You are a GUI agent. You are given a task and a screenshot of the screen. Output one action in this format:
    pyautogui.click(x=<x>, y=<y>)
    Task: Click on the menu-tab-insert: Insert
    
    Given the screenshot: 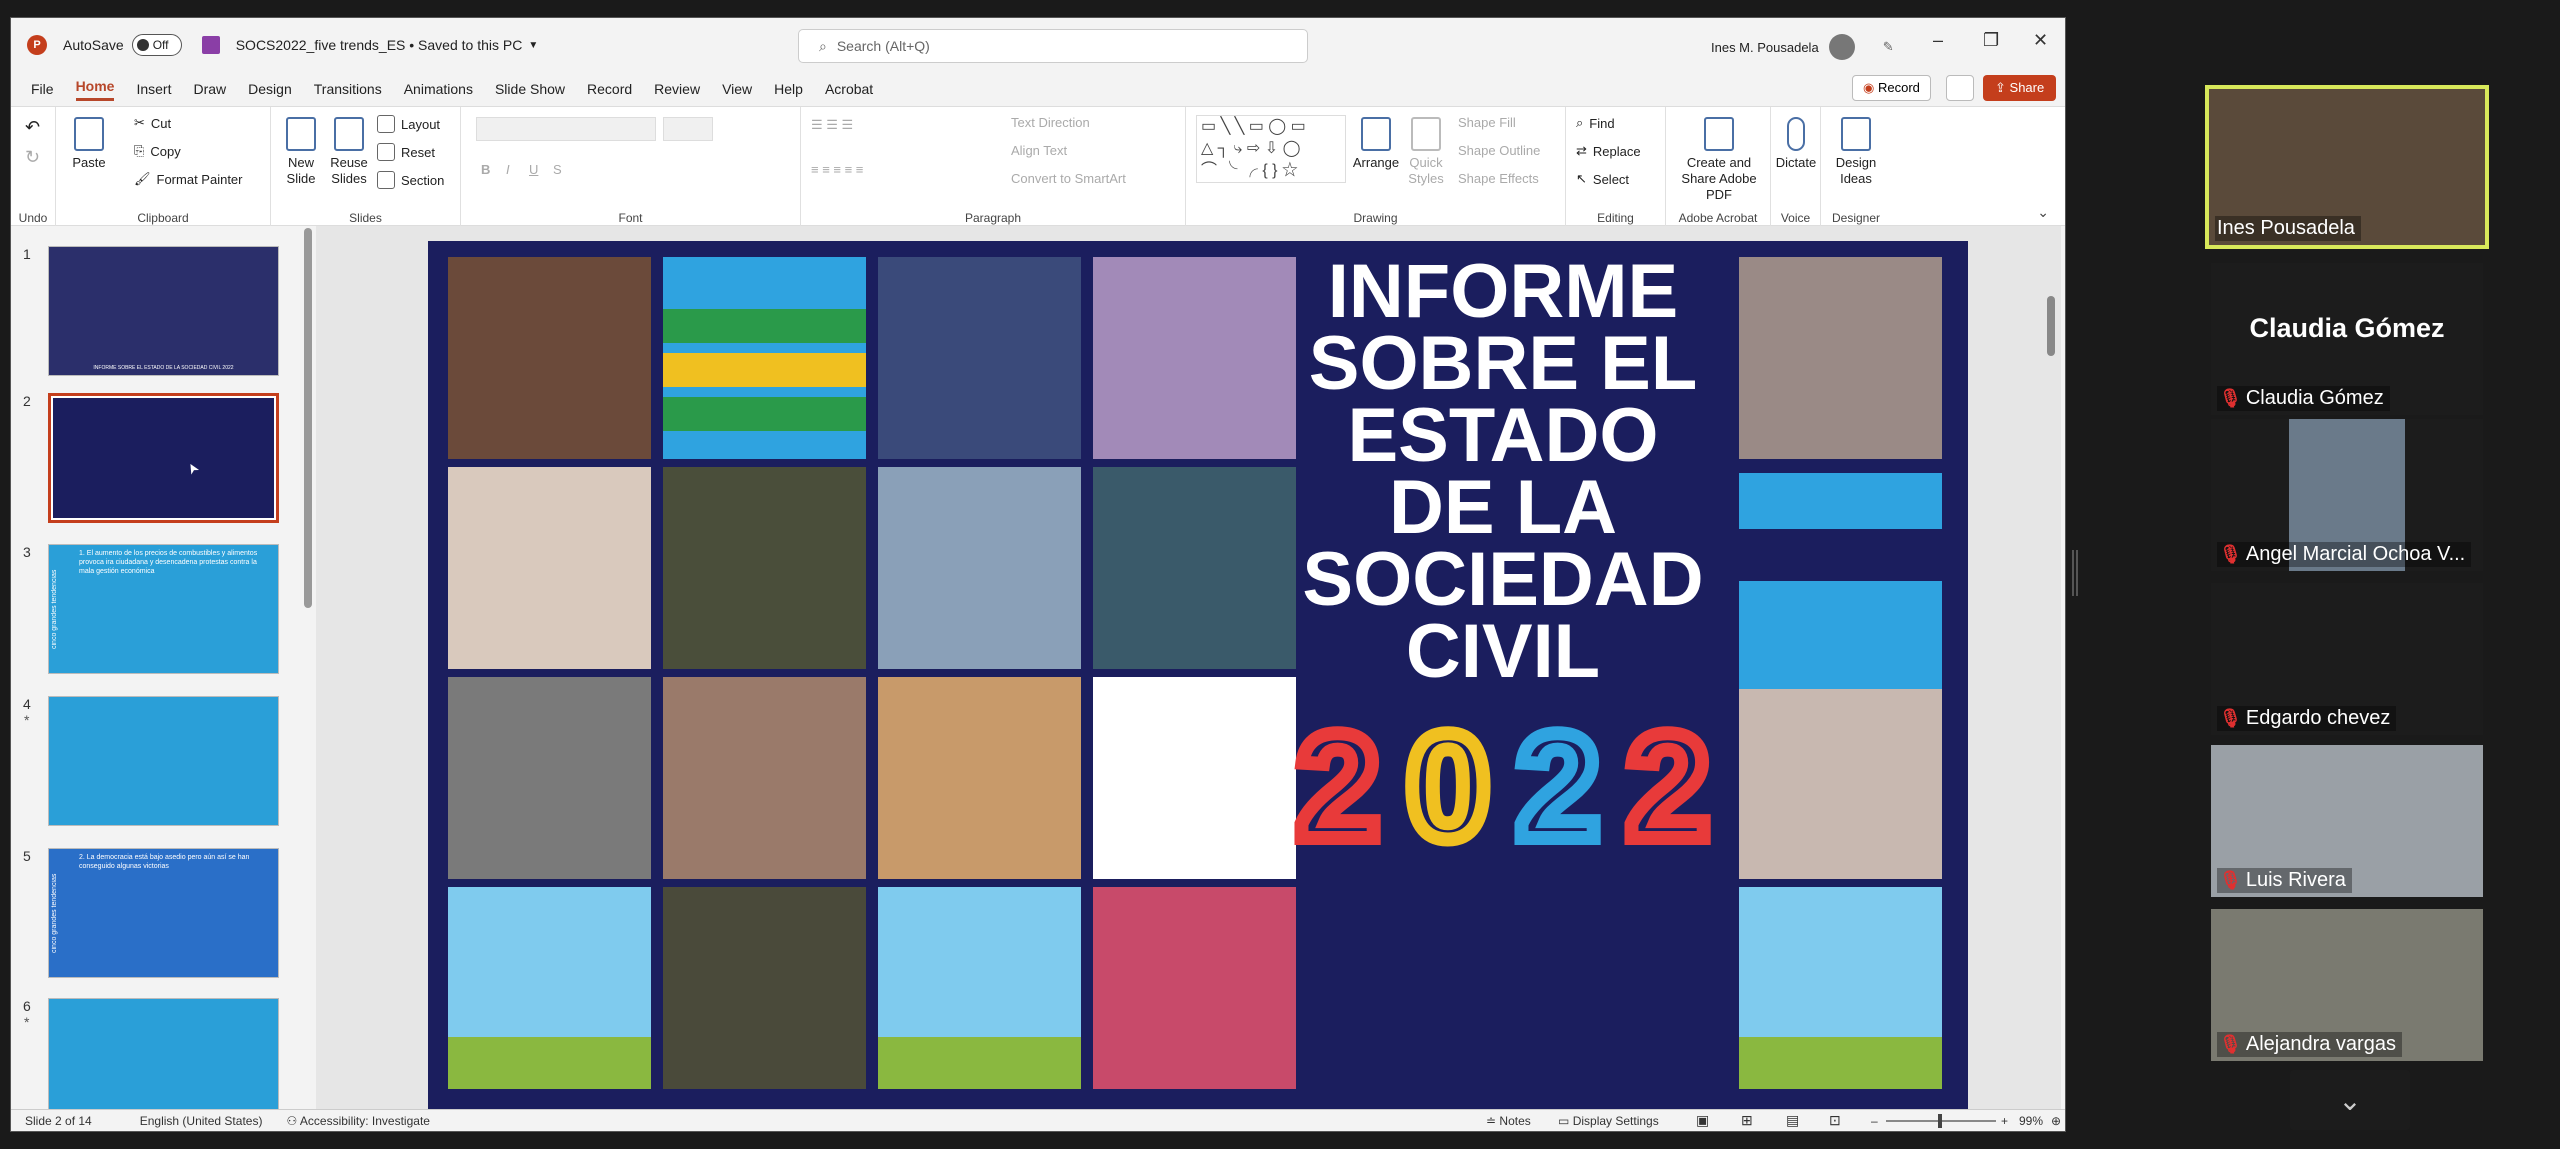 What is the action you would take?
    pyautogui.click(x=153, y=89)
    